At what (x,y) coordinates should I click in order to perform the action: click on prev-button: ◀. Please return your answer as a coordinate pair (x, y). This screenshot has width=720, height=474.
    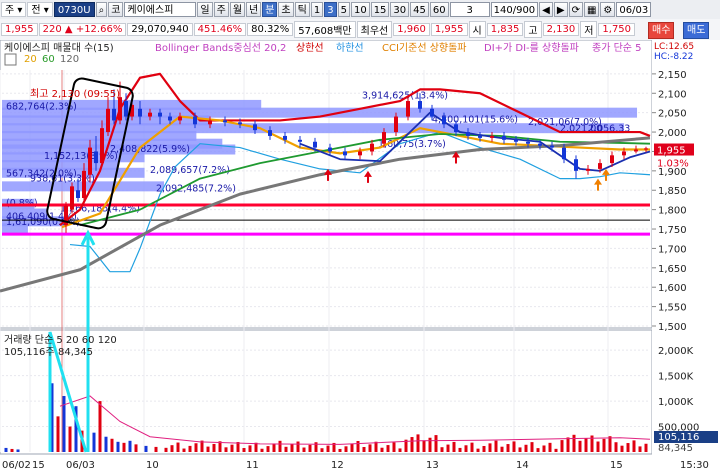
    Looking at the image, I should click on (546, 9).